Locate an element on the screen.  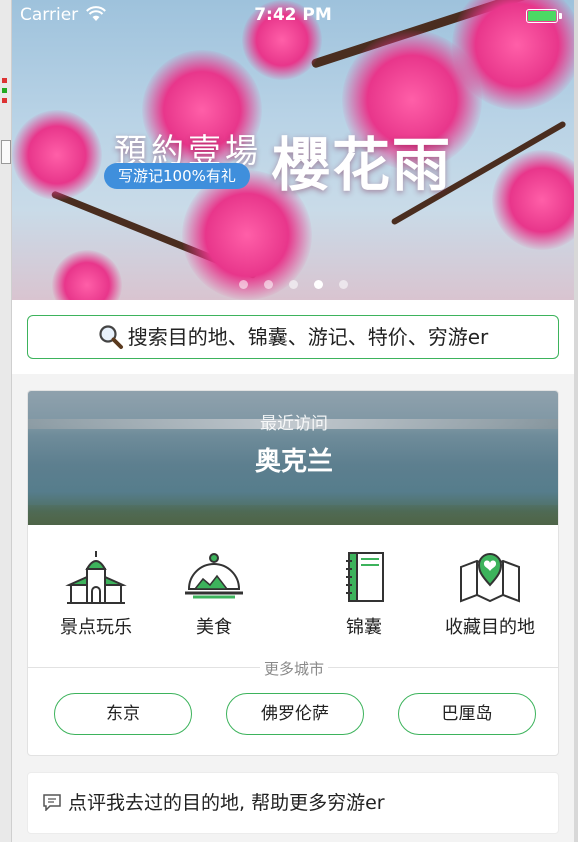
category-guides: 锦囊 is located at coordinates (364, 594).